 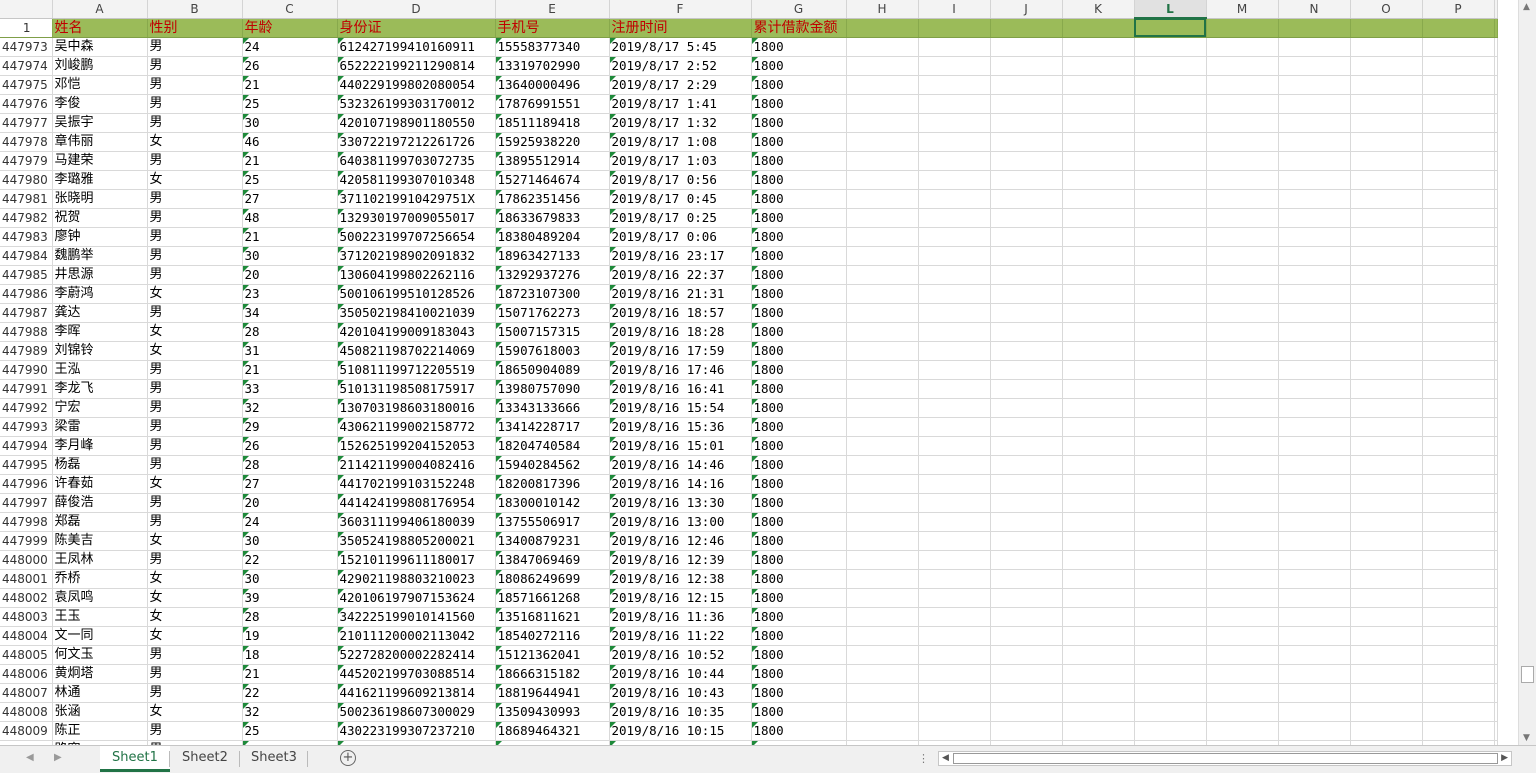 I want to click on cell: 17862351456, so click(x=552, y=199).